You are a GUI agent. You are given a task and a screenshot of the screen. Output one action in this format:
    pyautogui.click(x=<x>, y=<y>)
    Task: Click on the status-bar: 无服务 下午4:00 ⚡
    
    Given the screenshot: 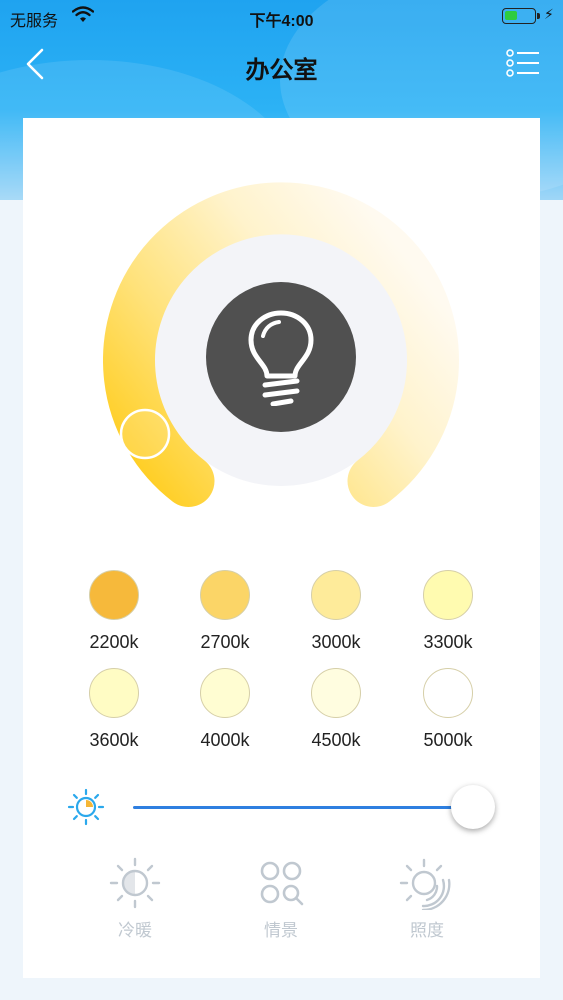 What is the action you would take?
    pyautogui.click(x=281, y=17)
    